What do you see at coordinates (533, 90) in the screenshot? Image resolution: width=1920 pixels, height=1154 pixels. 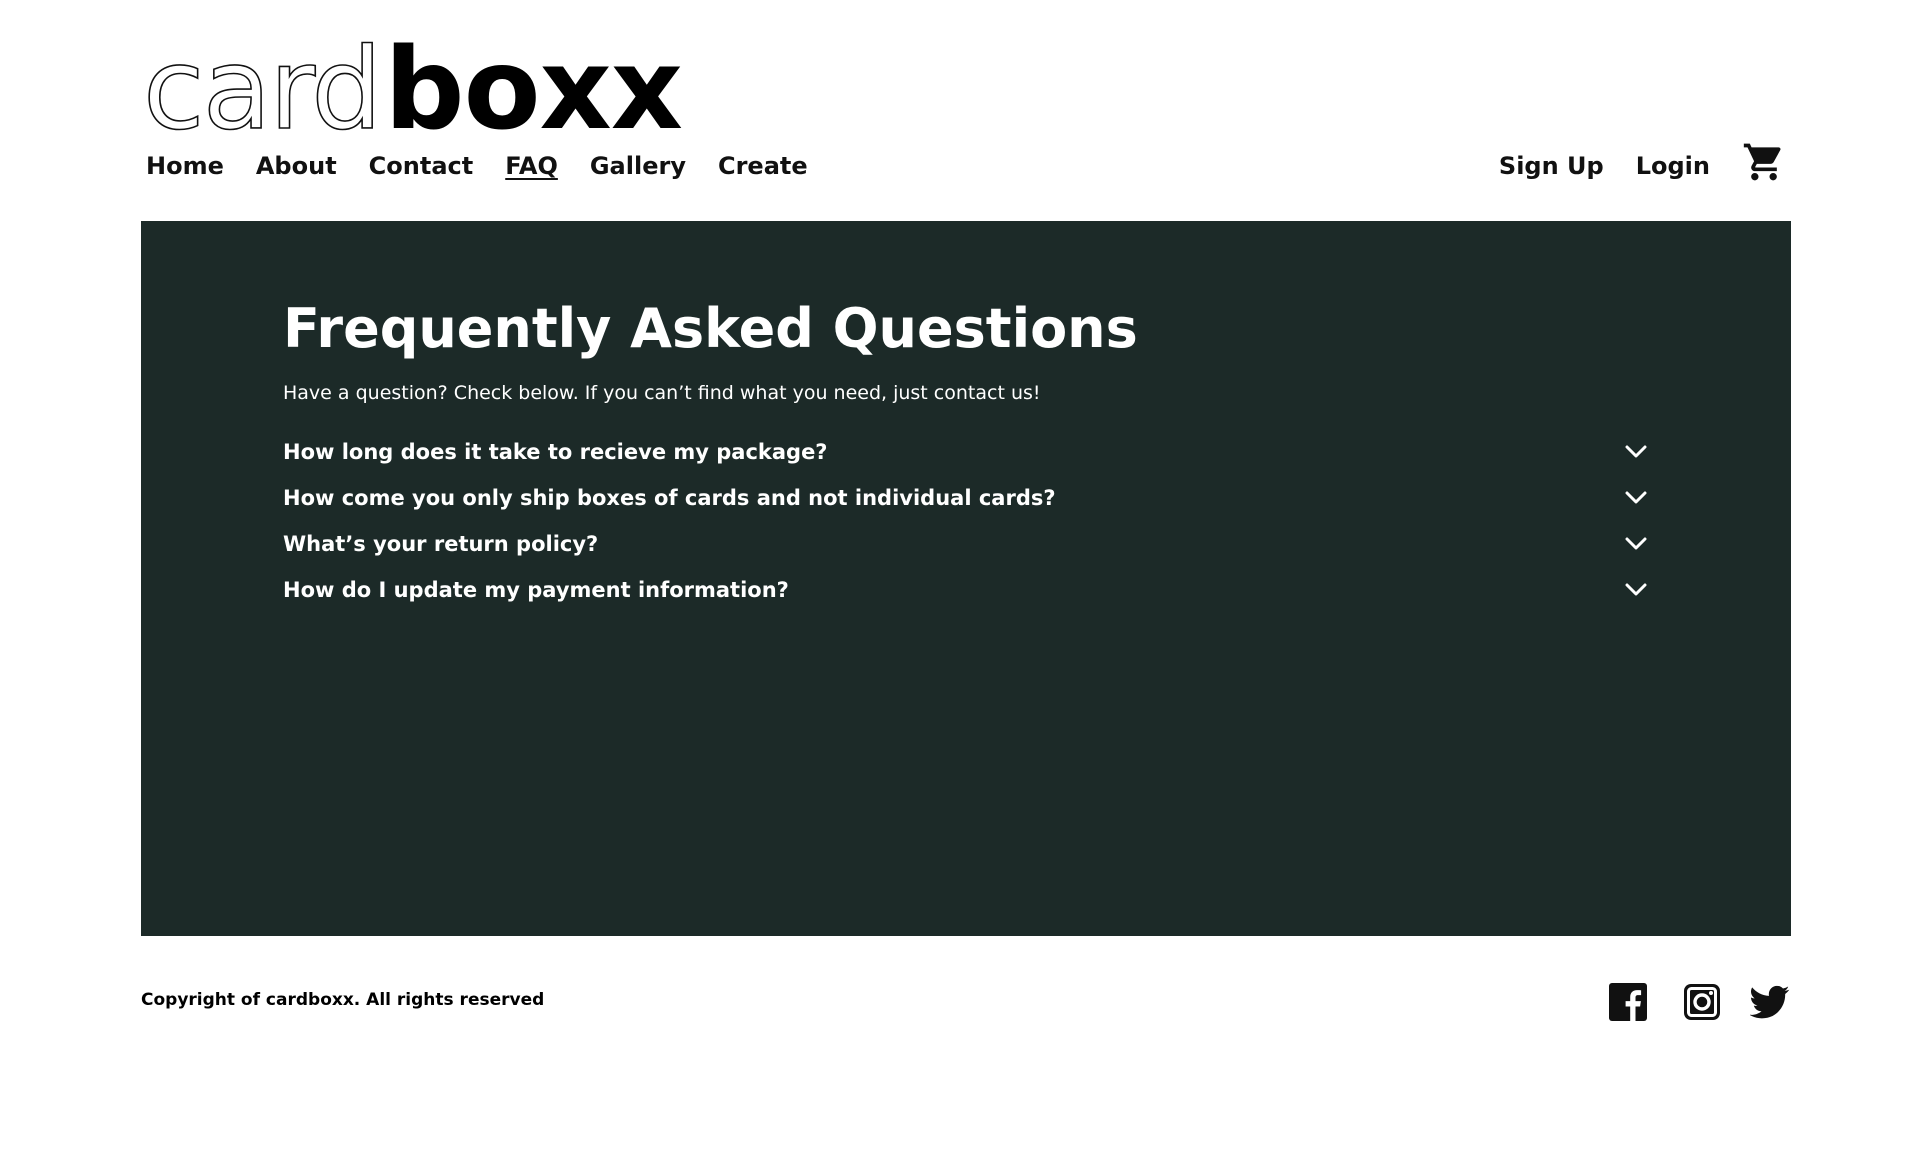 I see `logo-text-boxx: boxx` at bounding box center [533, 90].